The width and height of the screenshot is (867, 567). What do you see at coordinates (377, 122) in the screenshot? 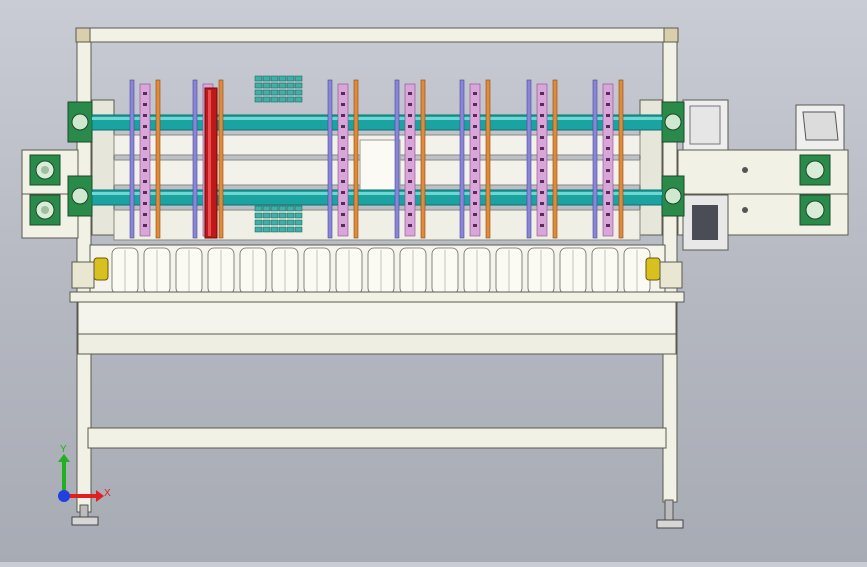
I see `upper-shaft` at bounding box center [377, 122].